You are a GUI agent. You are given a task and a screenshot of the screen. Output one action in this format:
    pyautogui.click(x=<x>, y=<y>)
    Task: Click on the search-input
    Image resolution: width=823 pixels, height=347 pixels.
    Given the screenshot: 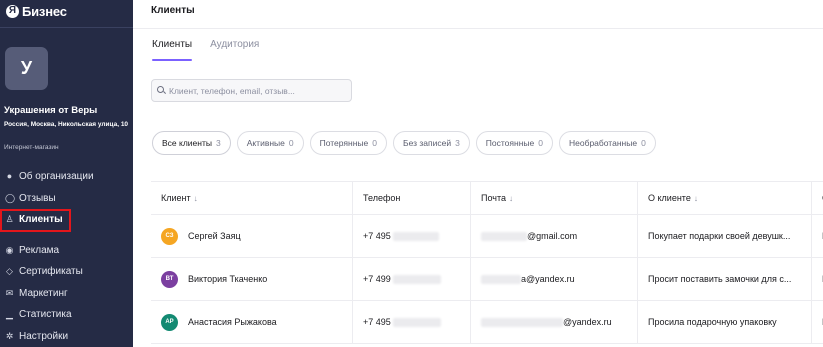 What is the action you would take?
    pyautogui.click(x=259, y=90)
    